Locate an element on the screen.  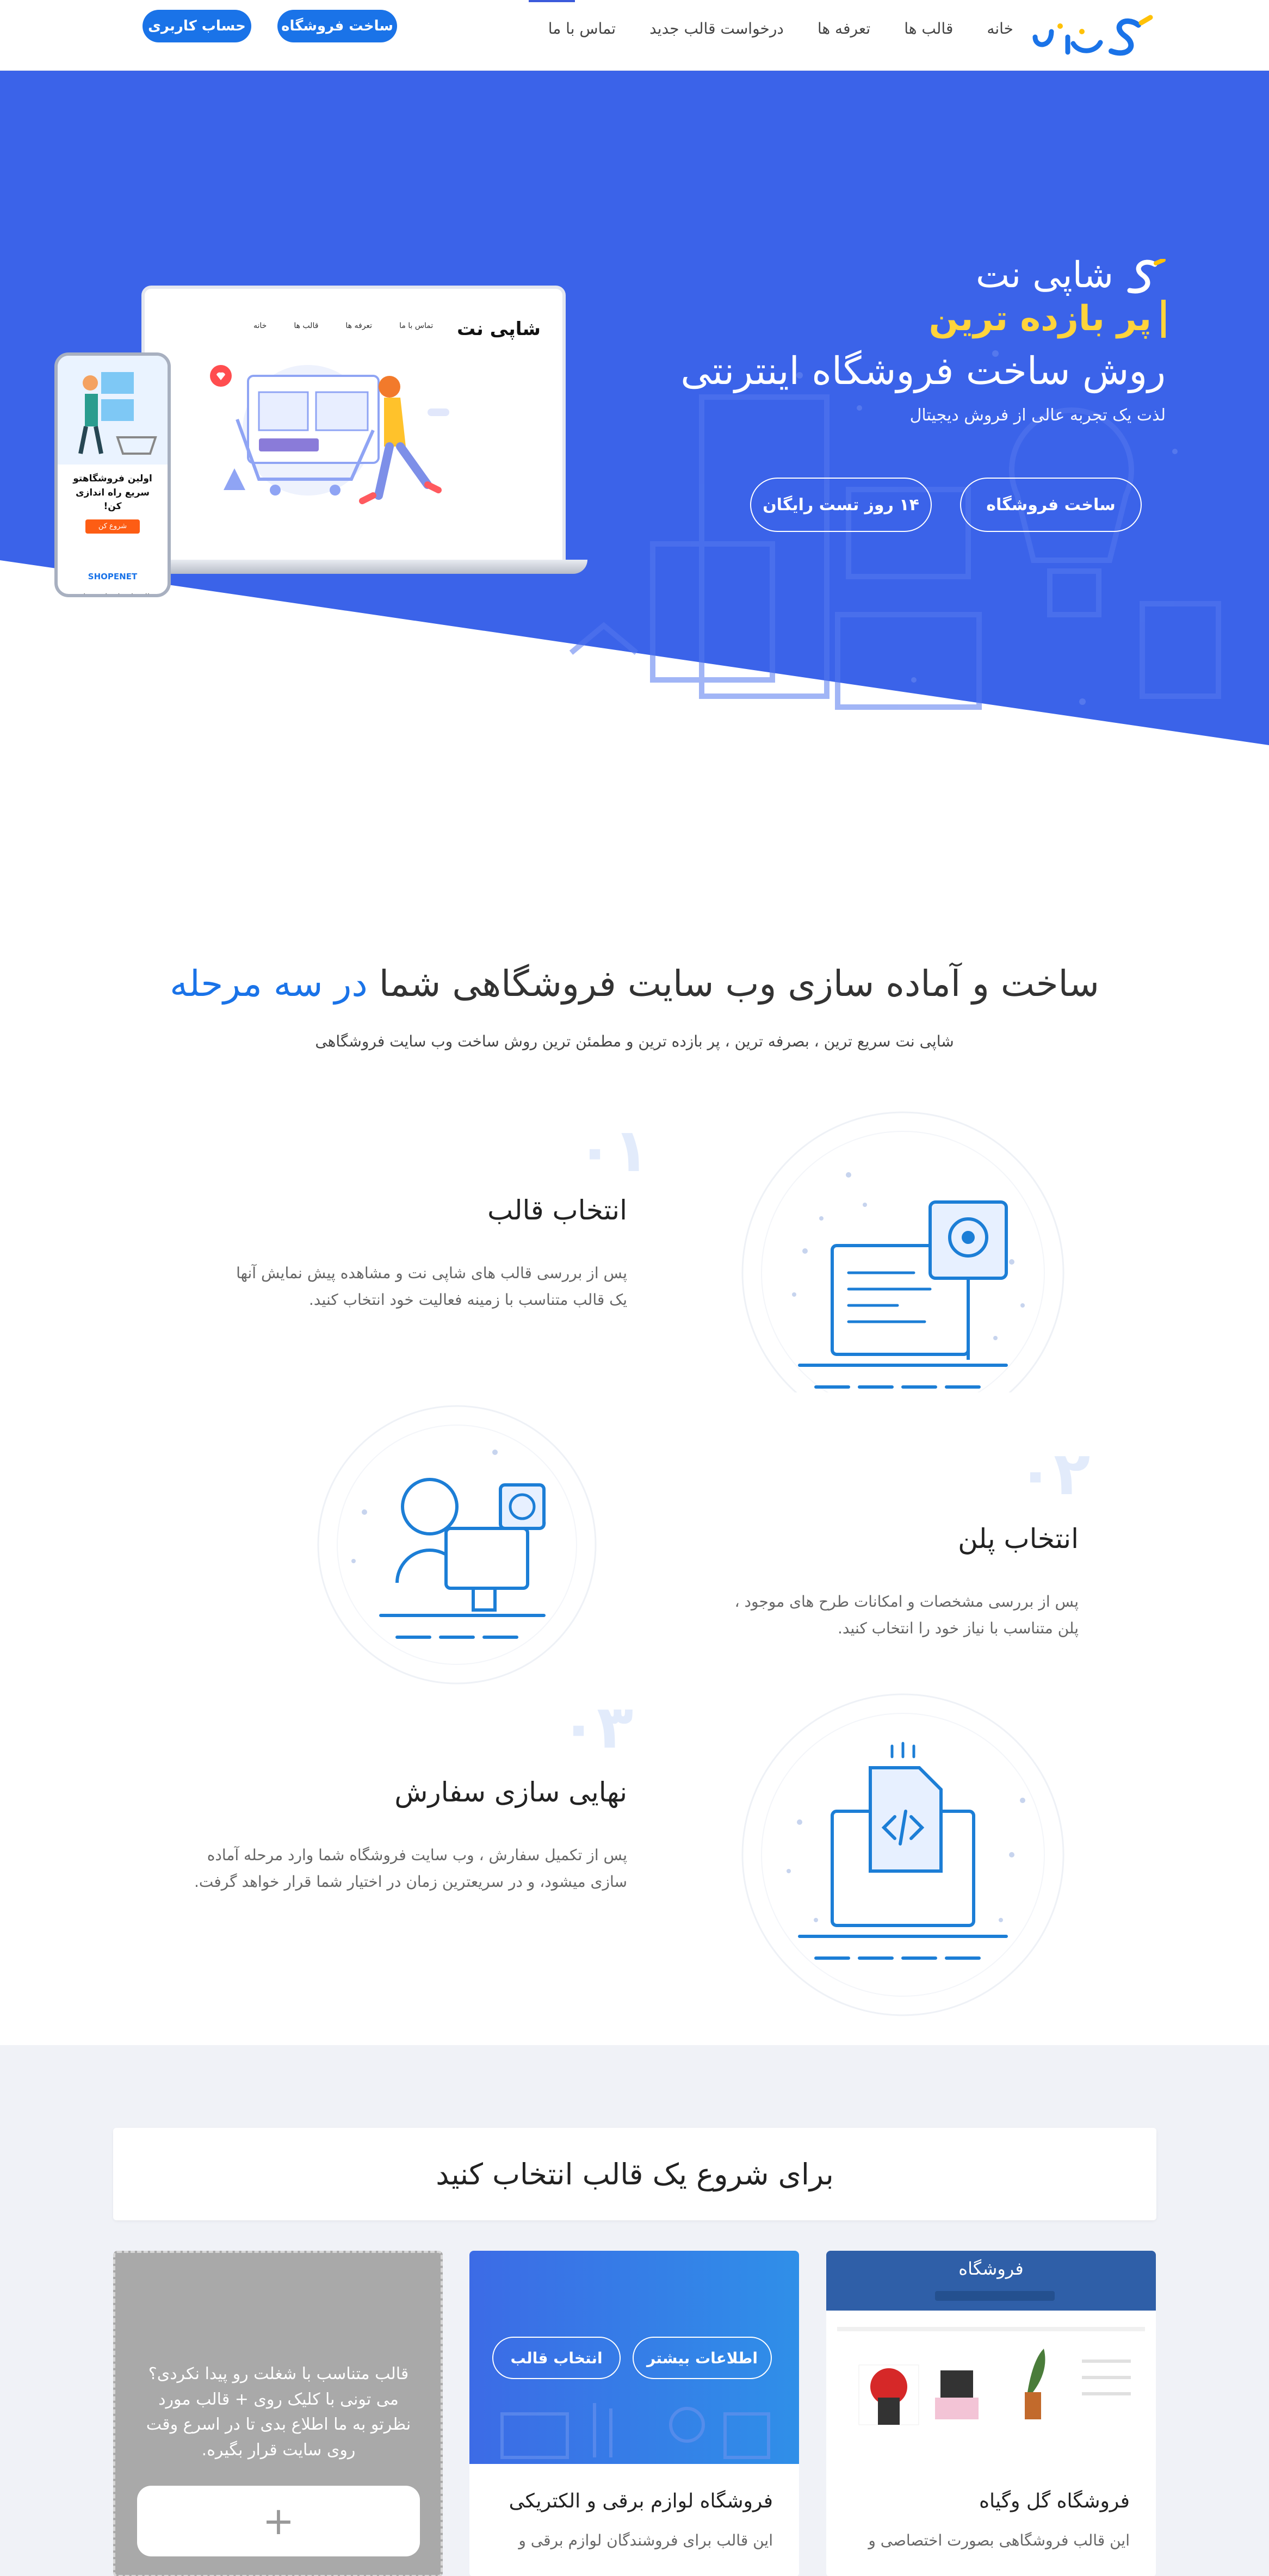
phone-brand-label: SHOPENET is located at coordinates (113, 576).